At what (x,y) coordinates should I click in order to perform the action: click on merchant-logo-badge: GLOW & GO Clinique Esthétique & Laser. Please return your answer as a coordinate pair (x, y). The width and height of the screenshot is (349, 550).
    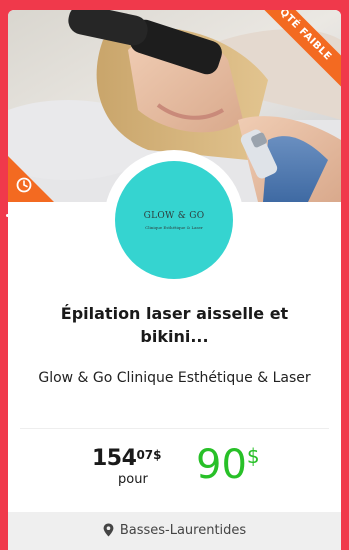
    Looking at the image, I should click on (174, 220).